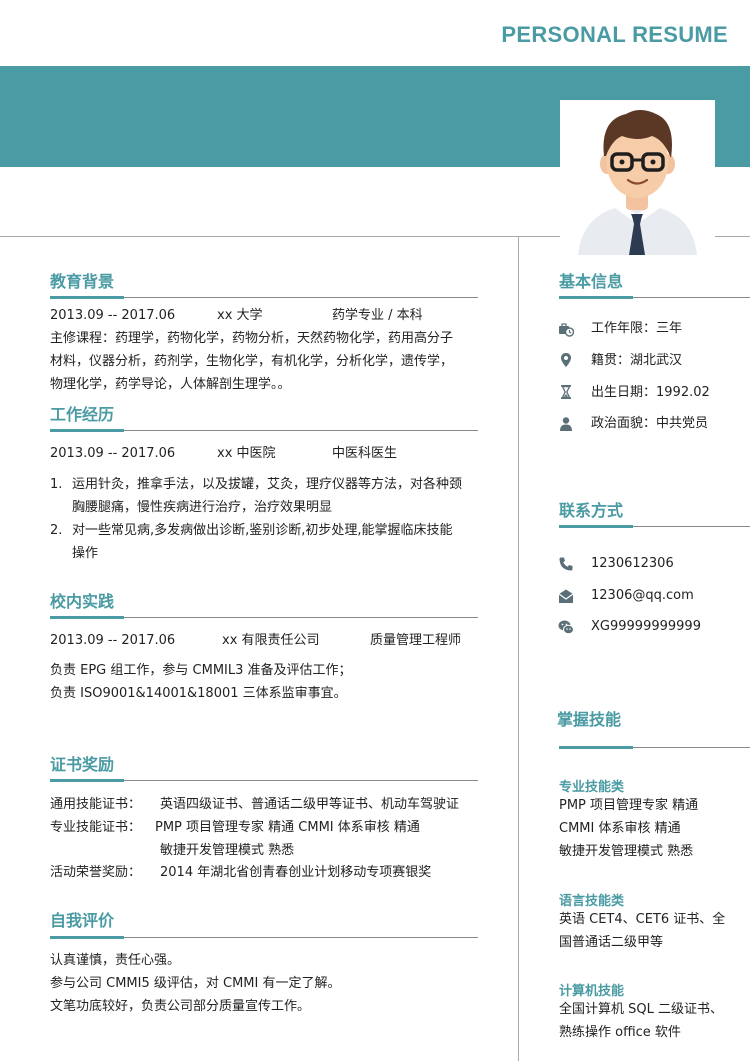 The height and width of the screenshot is (1061, 750). Describe the element at coordinates (296, 872) in the screenshot. I see `cert-value: 2014 年湖北省创青春创业计划移动专项赛银奖` at that location.